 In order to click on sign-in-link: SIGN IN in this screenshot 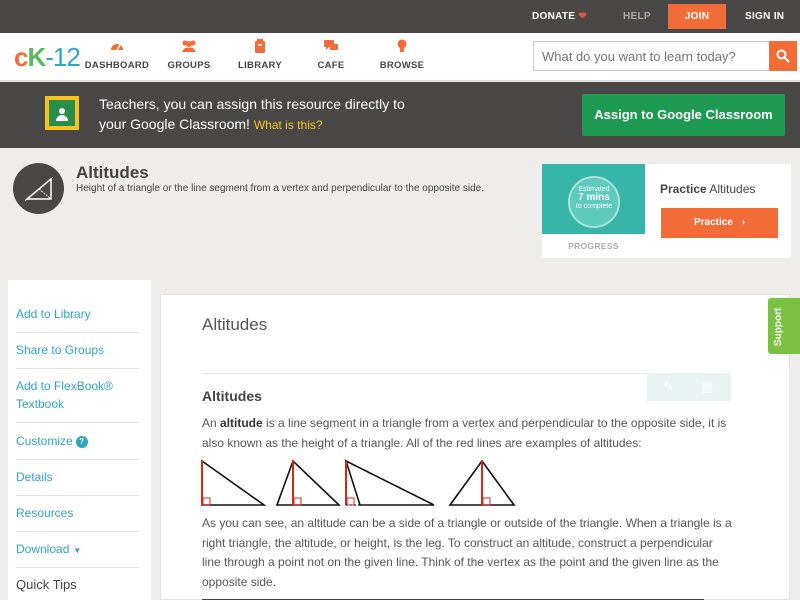, I will do `click(764, 16)`.